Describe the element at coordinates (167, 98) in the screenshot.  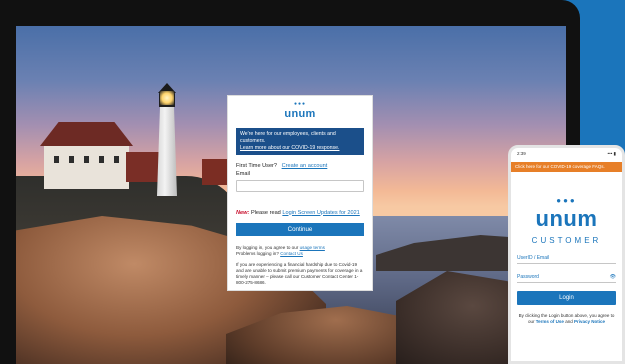
I see `lighthouse-glow` at that location.